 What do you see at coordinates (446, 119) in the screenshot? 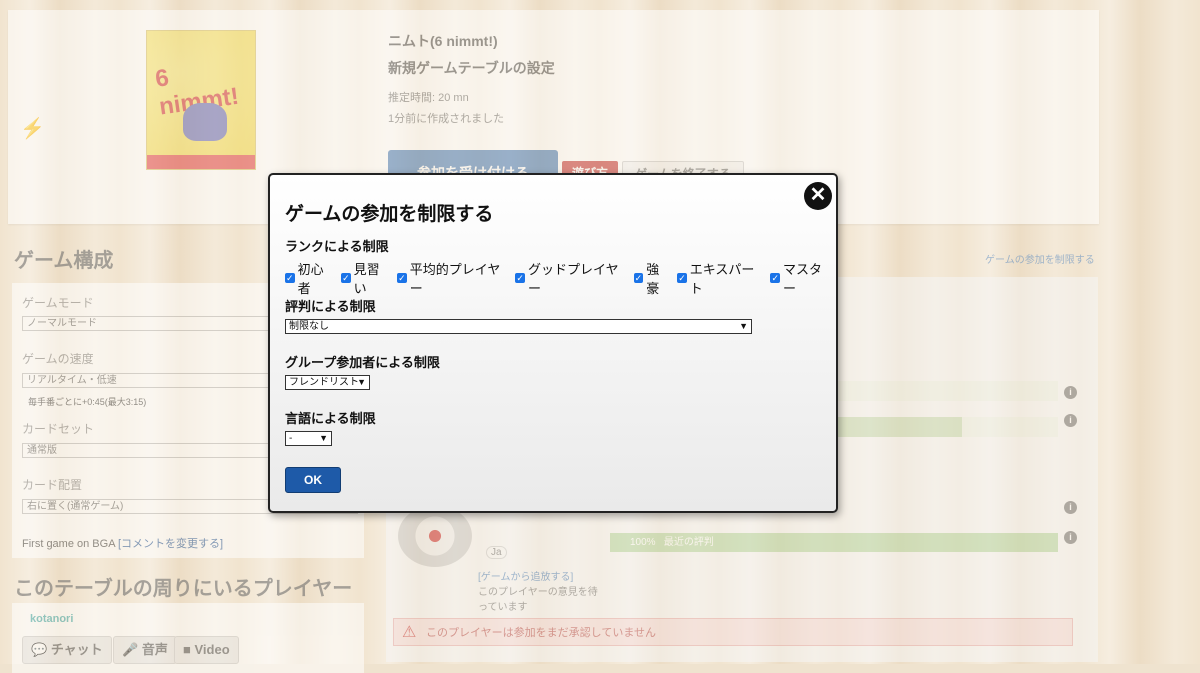
I see `created-time: 1分前に作成されました` at bounding box center [446, 119].